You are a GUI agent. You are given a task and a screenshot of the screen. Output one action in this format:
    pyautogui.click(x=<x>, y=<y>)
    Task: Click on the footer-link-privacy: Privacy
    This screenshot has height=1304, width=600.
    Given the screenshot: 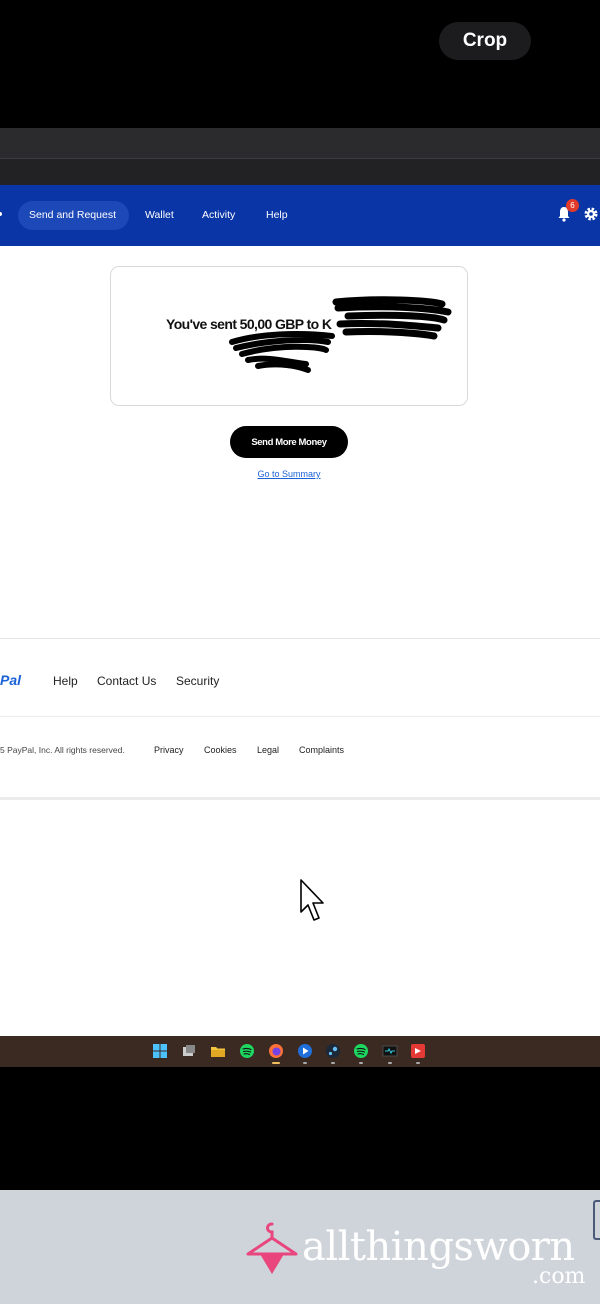 What is the action you would take?
    pyautogui.click(x=169, y=750)
    